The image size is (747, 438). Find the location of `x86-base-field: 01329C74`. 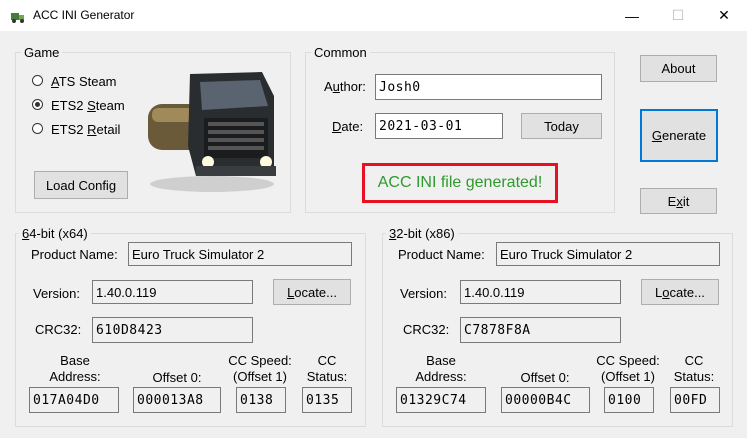

x86-base-field: 01329C74 is located at coordinates (441, 400).